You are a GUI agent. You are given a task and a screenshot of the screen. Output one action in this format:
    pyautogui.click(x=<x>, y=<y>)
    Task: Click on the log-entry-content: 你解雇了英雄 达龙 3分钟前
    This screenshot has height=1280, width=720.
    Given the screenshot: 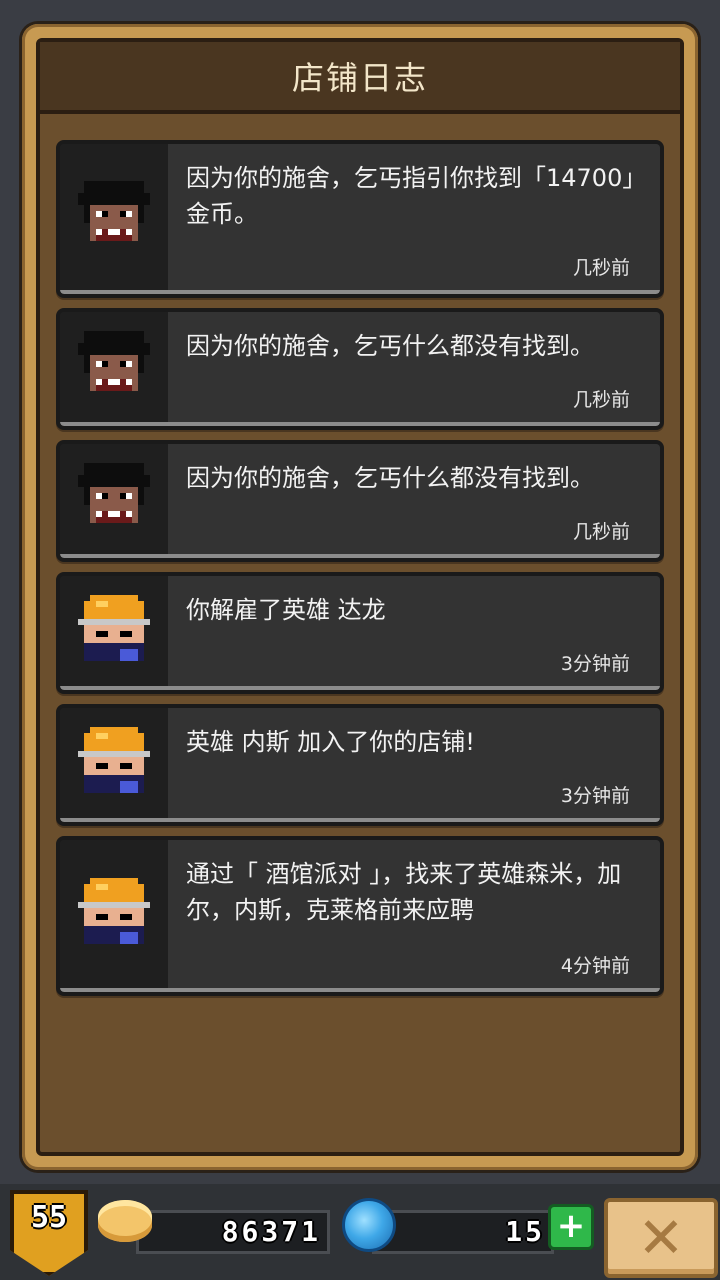 What is the action you would take?
    pyautogui.click(x=414, y=631)
    